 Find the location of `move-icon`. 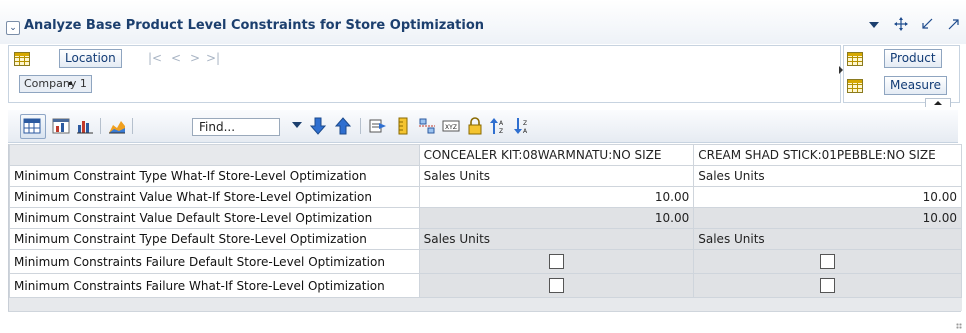

move-icon is located at coordinates (901, 24).